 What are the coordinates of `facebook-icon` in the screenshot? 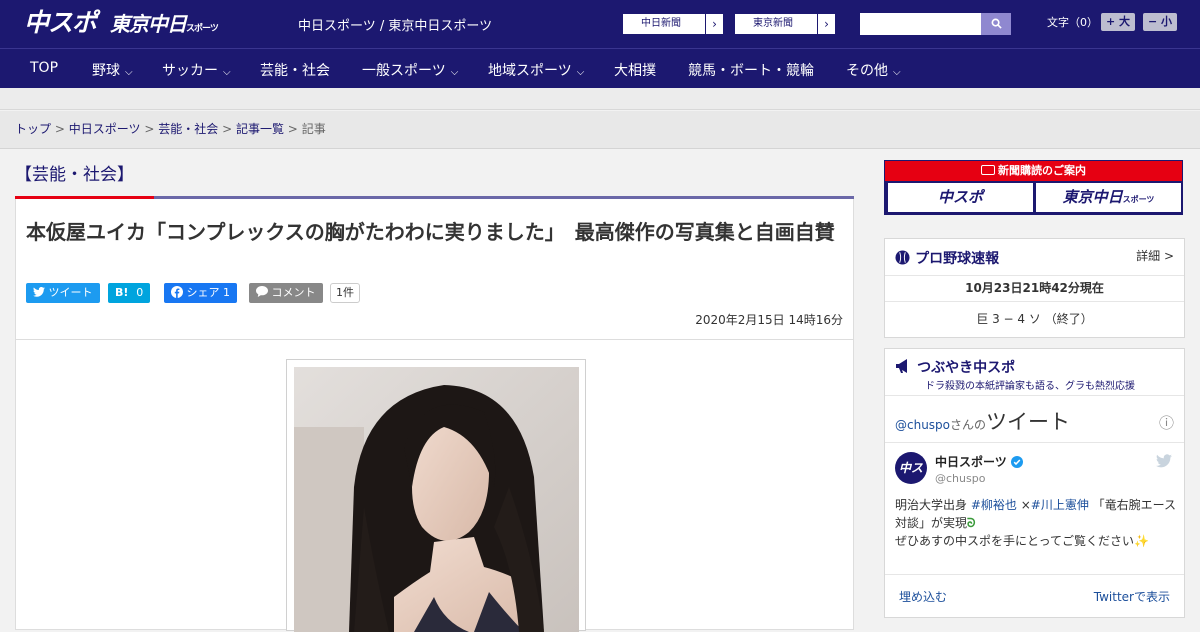 It's located at (177, 292).